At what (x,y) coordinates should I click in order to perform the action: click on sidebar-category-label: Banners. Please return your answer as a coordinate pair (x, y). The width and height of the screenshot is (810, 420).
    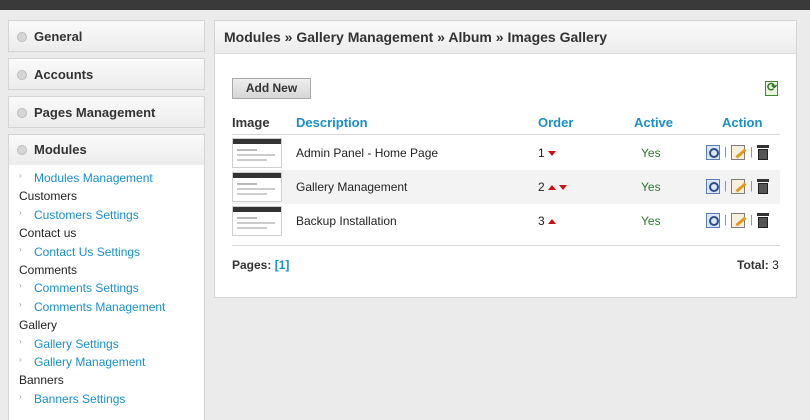
    Looking at the image, I should click on (41, 380).